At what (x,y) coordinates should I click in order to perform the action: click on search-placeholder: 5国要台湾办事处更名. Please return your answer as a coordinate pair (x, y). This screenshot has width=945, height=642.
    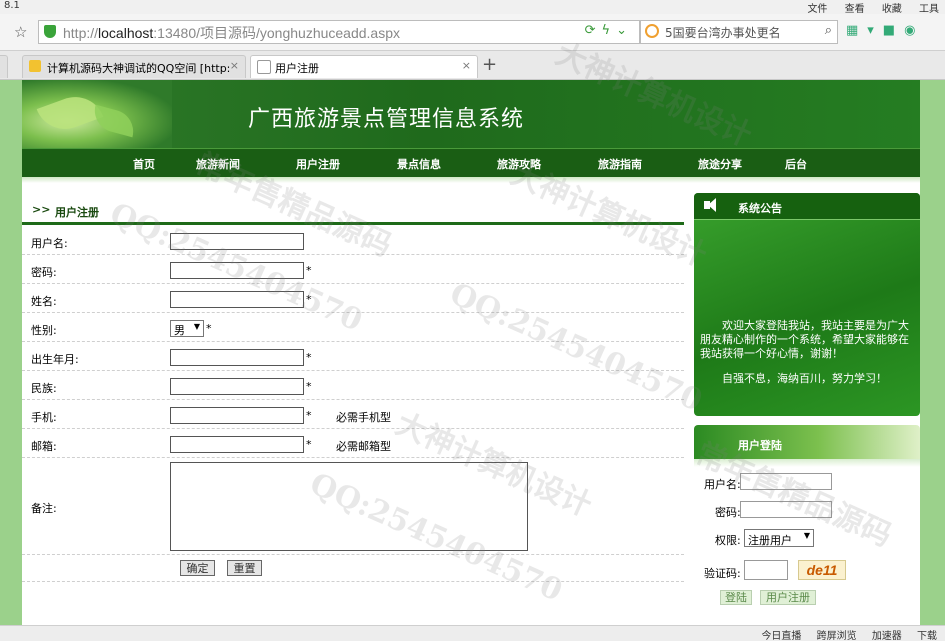
    Looking at the image, I should click on (723, 33).